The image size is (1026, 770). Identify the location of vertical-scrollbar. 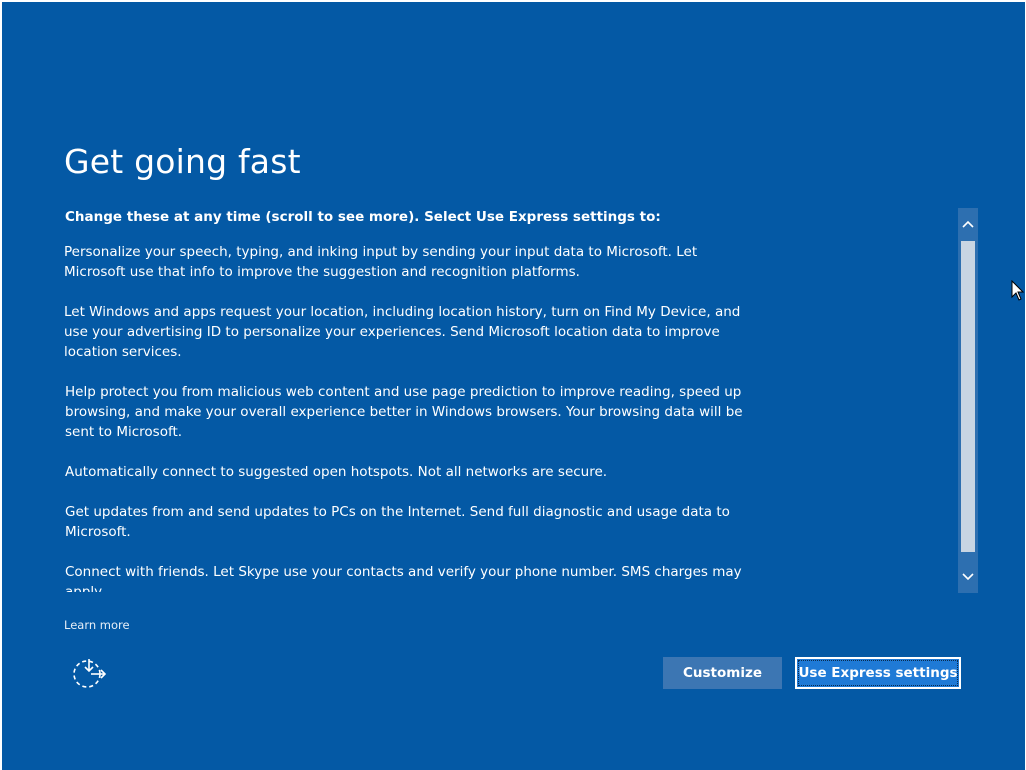
(968, 400).